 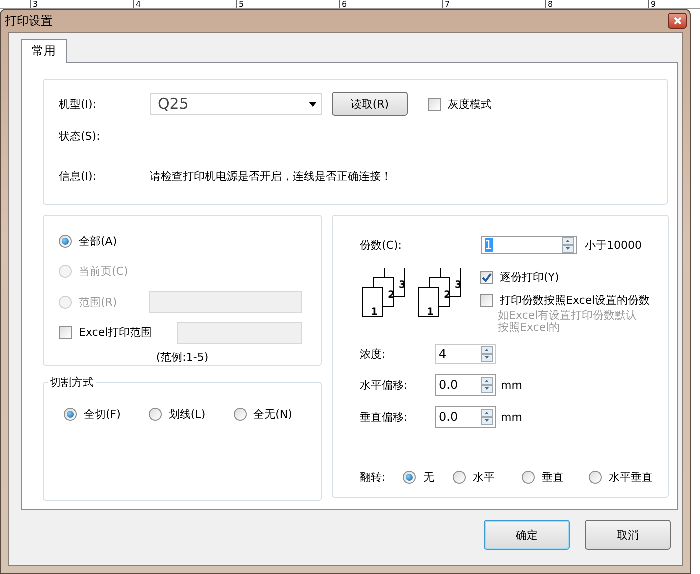 What do you see at coordinates (115, 332) in the screenshot?
I see `checkbox-label: Excel打印范围` at bounding box center [115, 332].